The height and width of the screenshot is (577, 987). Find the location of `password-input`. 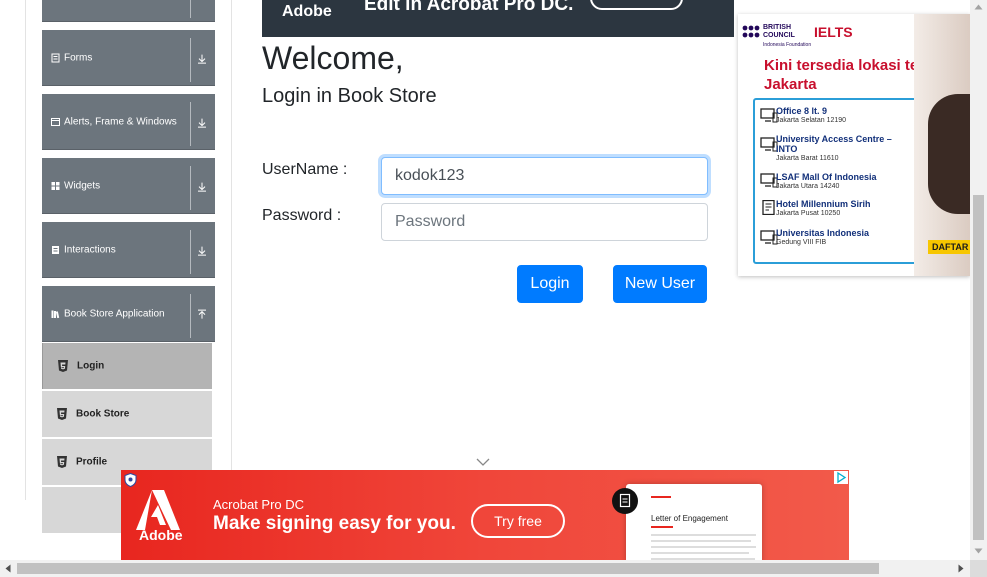

password-input is located at coordinates (544, 222).